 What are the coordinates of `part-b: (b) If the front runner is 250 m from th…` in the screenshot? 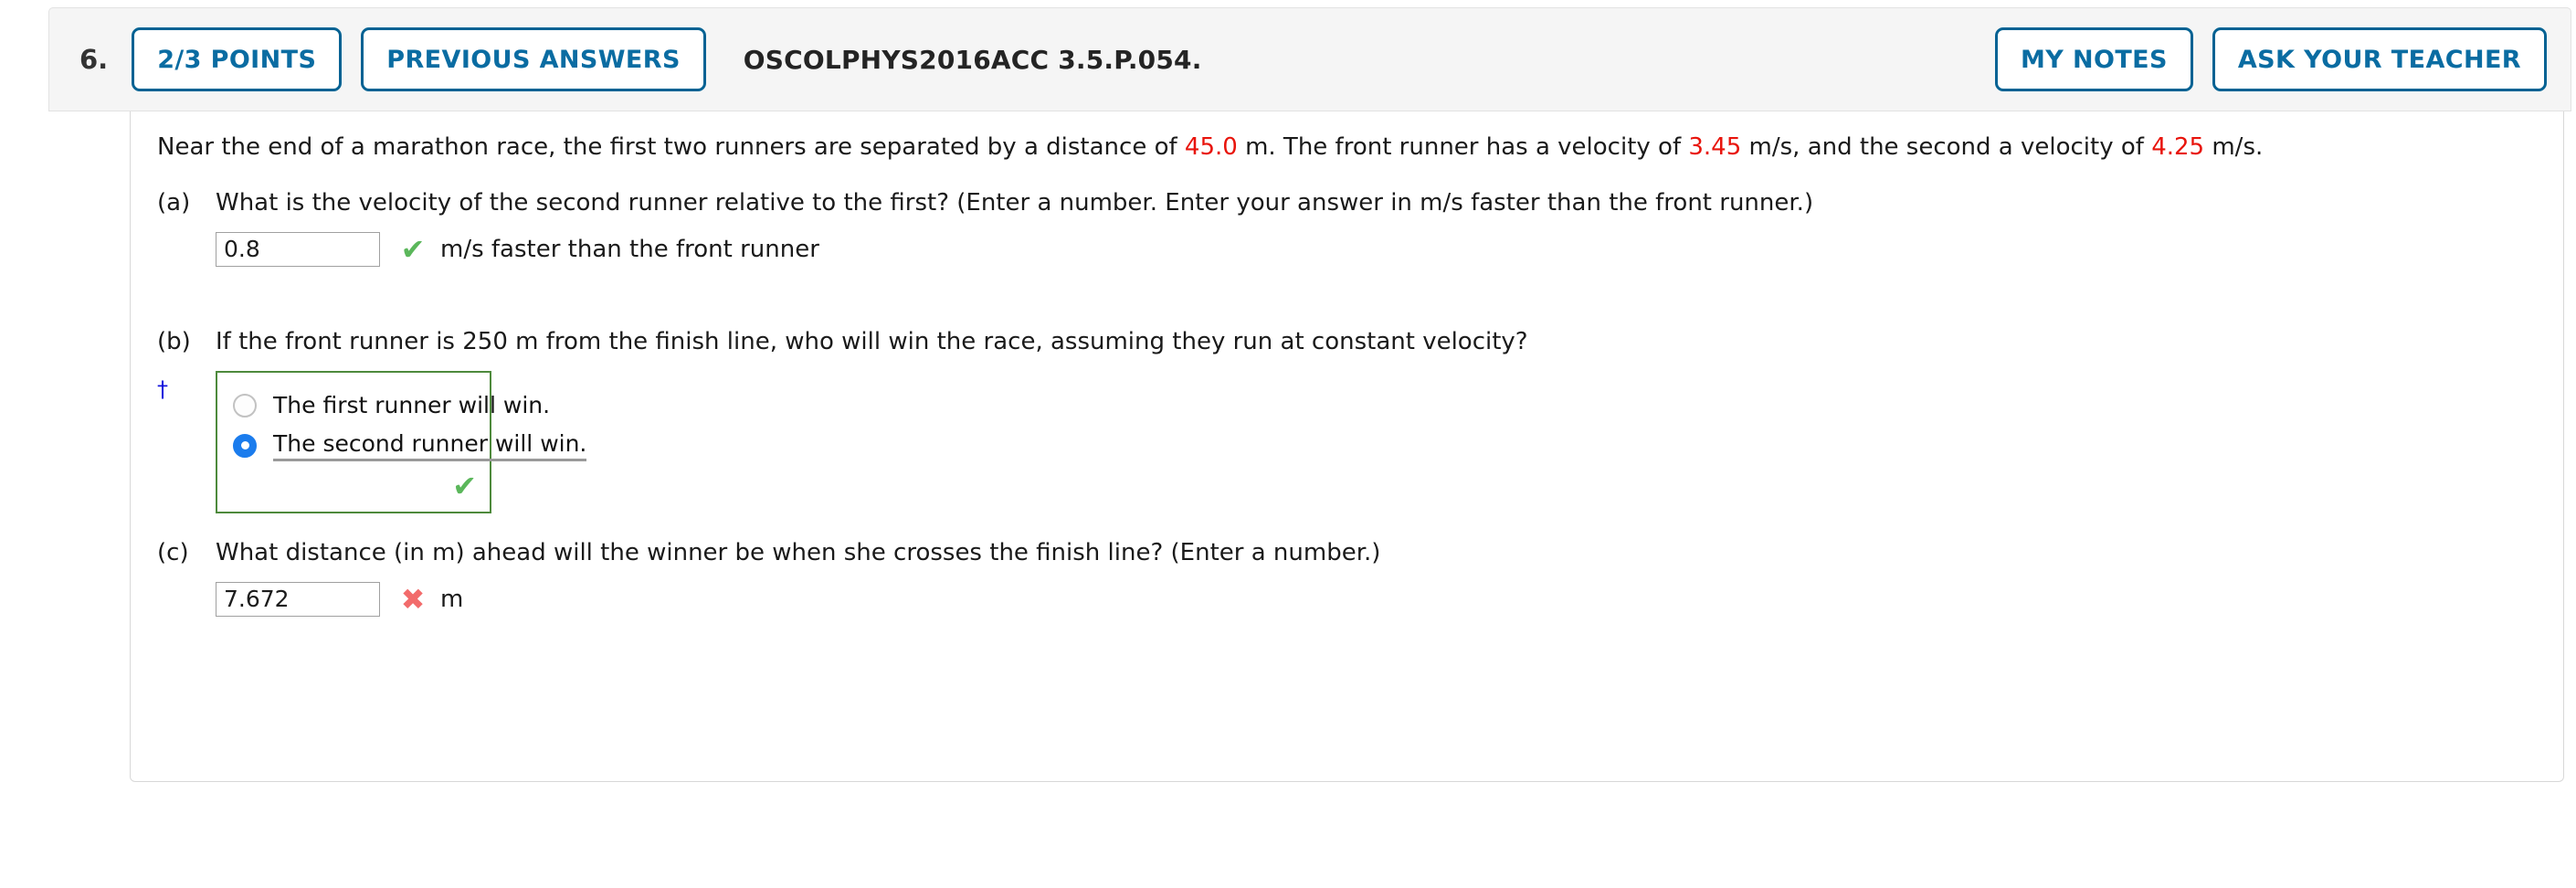 It's located at (843, 420).